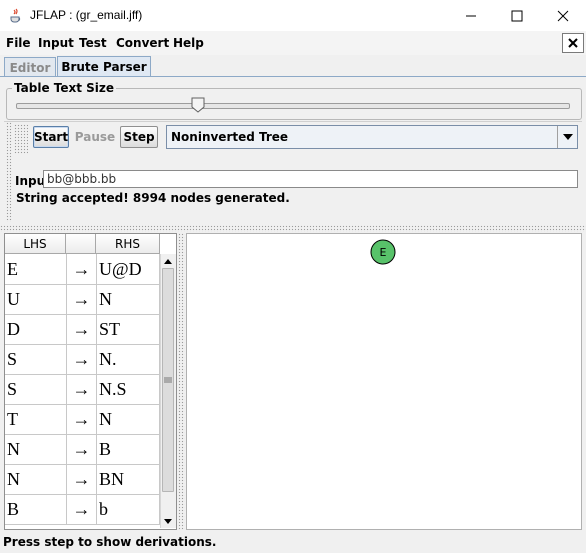  What do you see at coordinates (35, 244) in the screenshot?
I see `column-header-lhs: LHS` at bounding box center [35, 244].